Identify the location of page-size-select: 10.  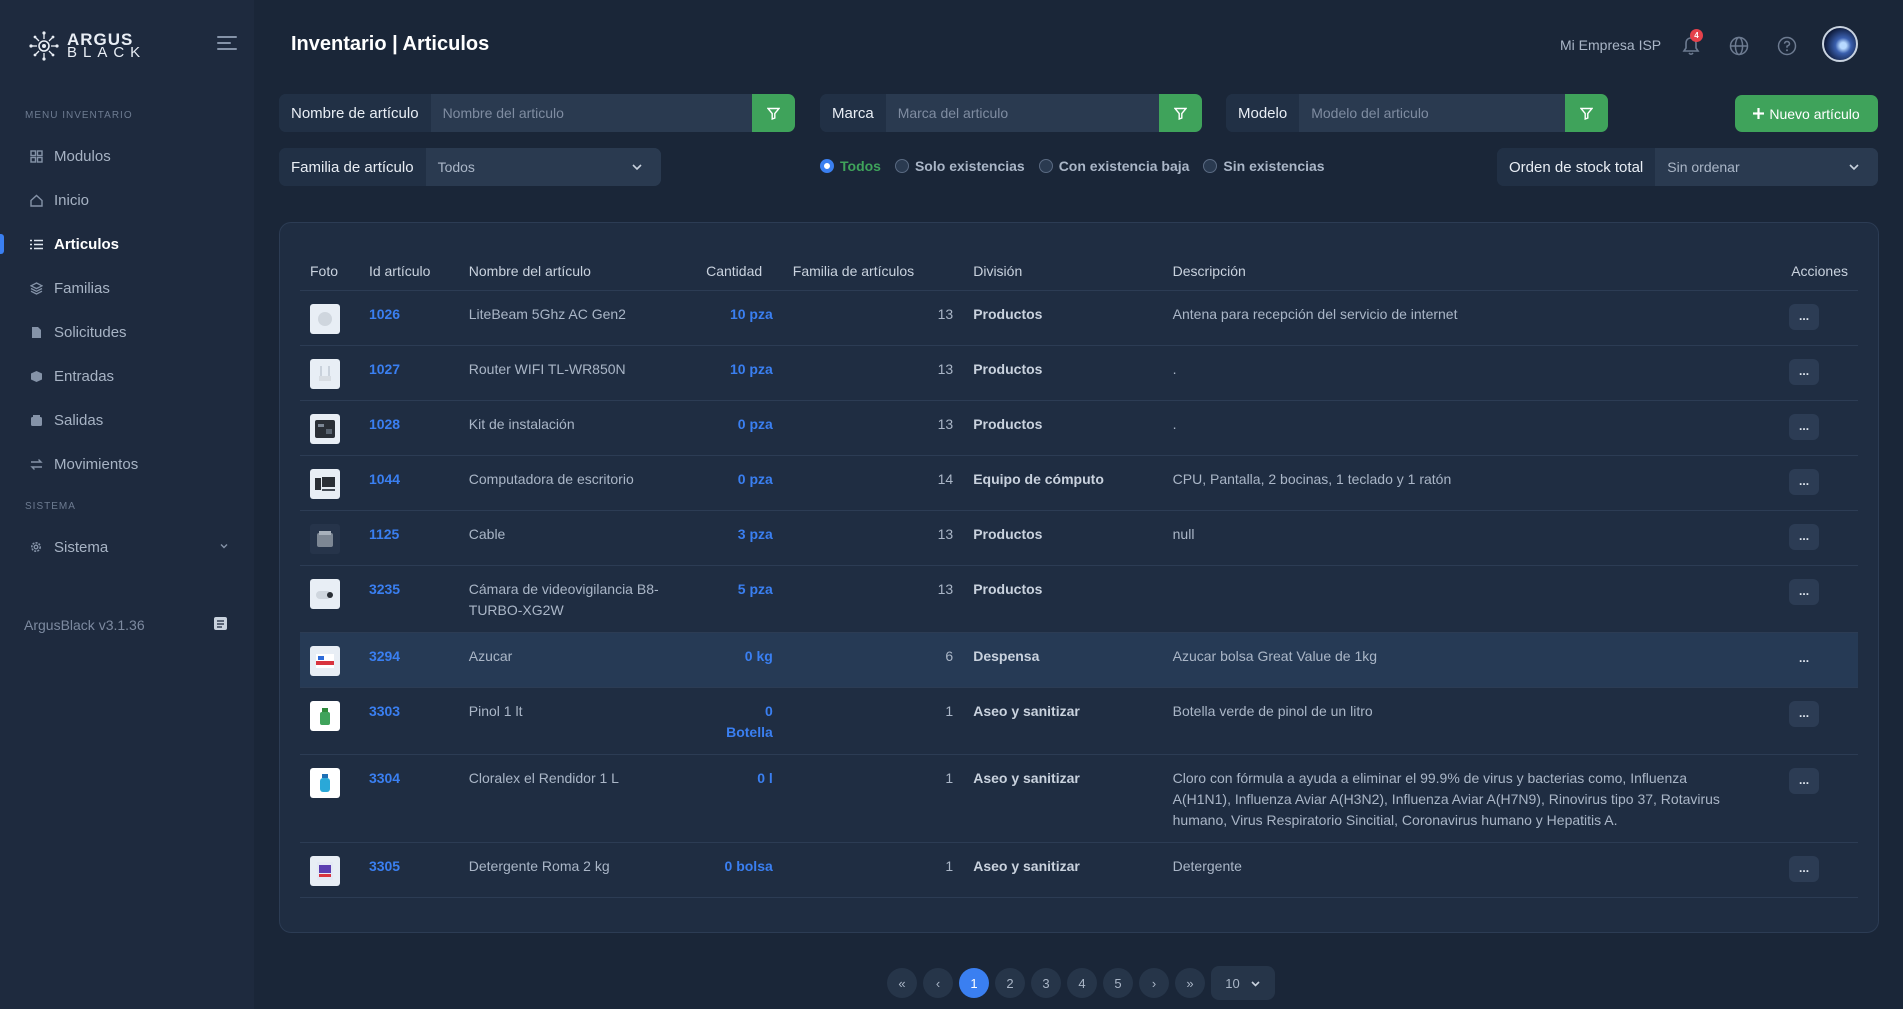
(1243, 983).